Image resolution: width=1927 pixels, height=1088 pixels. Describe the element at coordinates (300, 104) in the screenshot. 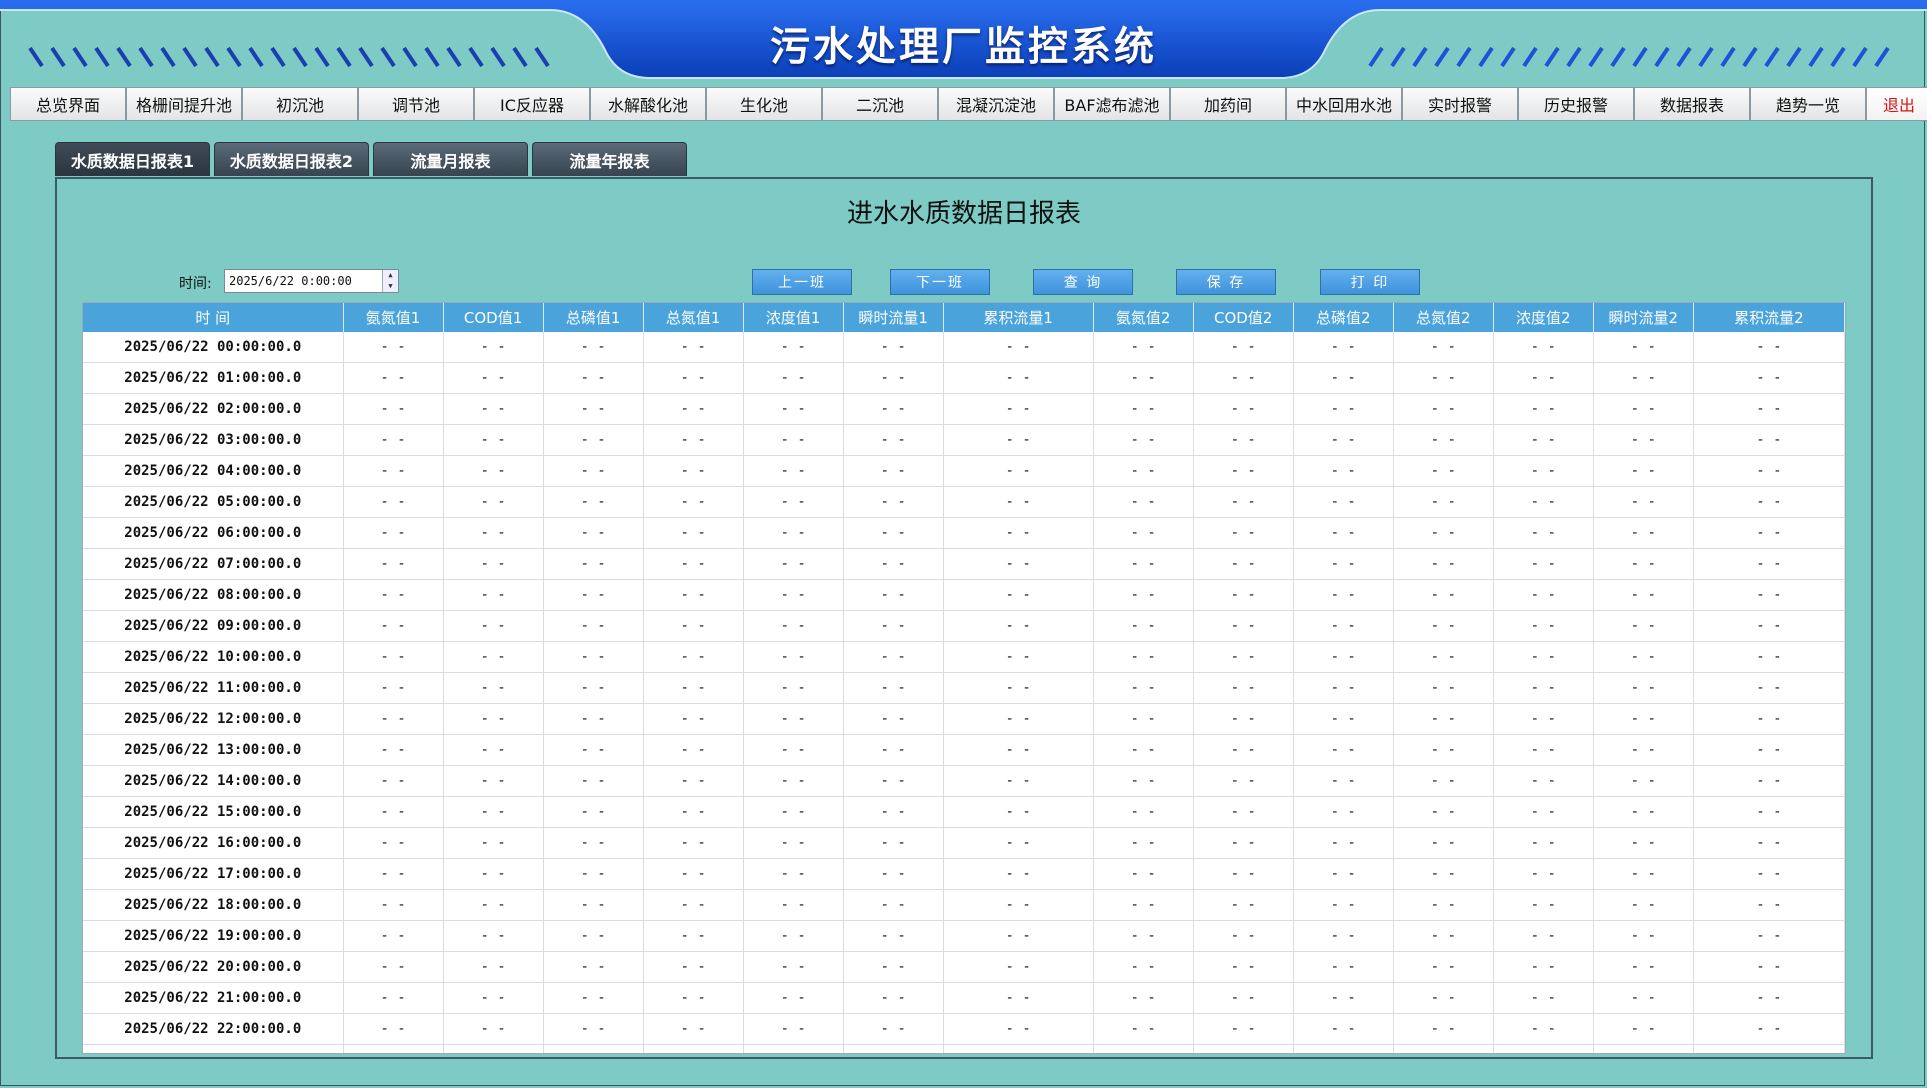

I see `nav-item: 初沉池` at that location.